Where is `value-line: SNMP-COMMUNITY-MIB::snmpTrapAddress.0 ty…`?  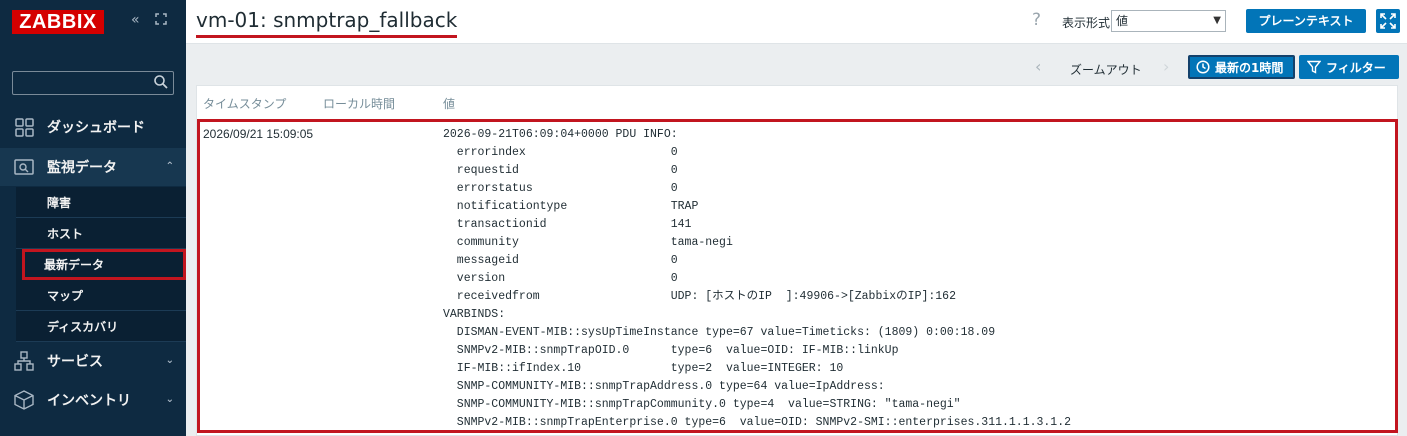
value-line: SNMP-COMMUNITY-MIB::snmpTrapAddress.0 ty… is located at coordinates (664, 386).